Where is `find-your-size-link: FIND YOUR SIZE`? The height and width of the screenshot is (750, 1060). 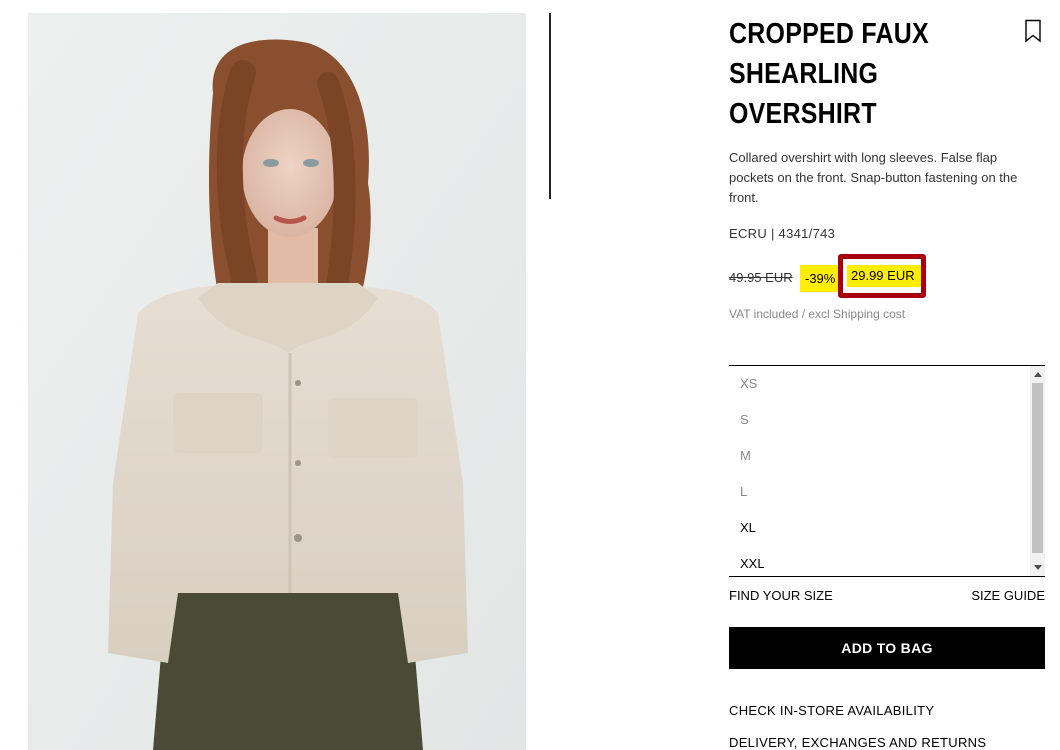 find-your-size-link: FIND YOUR SIZE is located at coordinates (781, 595).